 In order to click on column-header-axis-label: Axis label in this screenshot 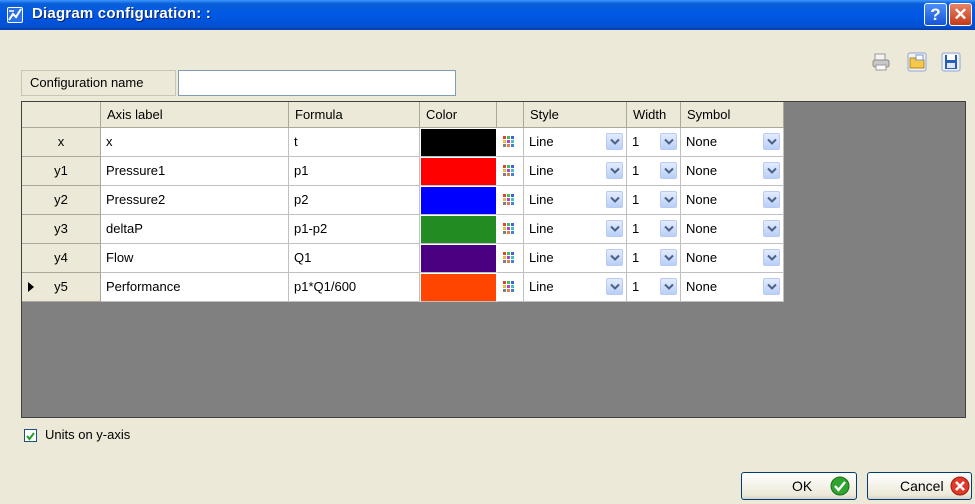, I will do `click(195, 115)`.